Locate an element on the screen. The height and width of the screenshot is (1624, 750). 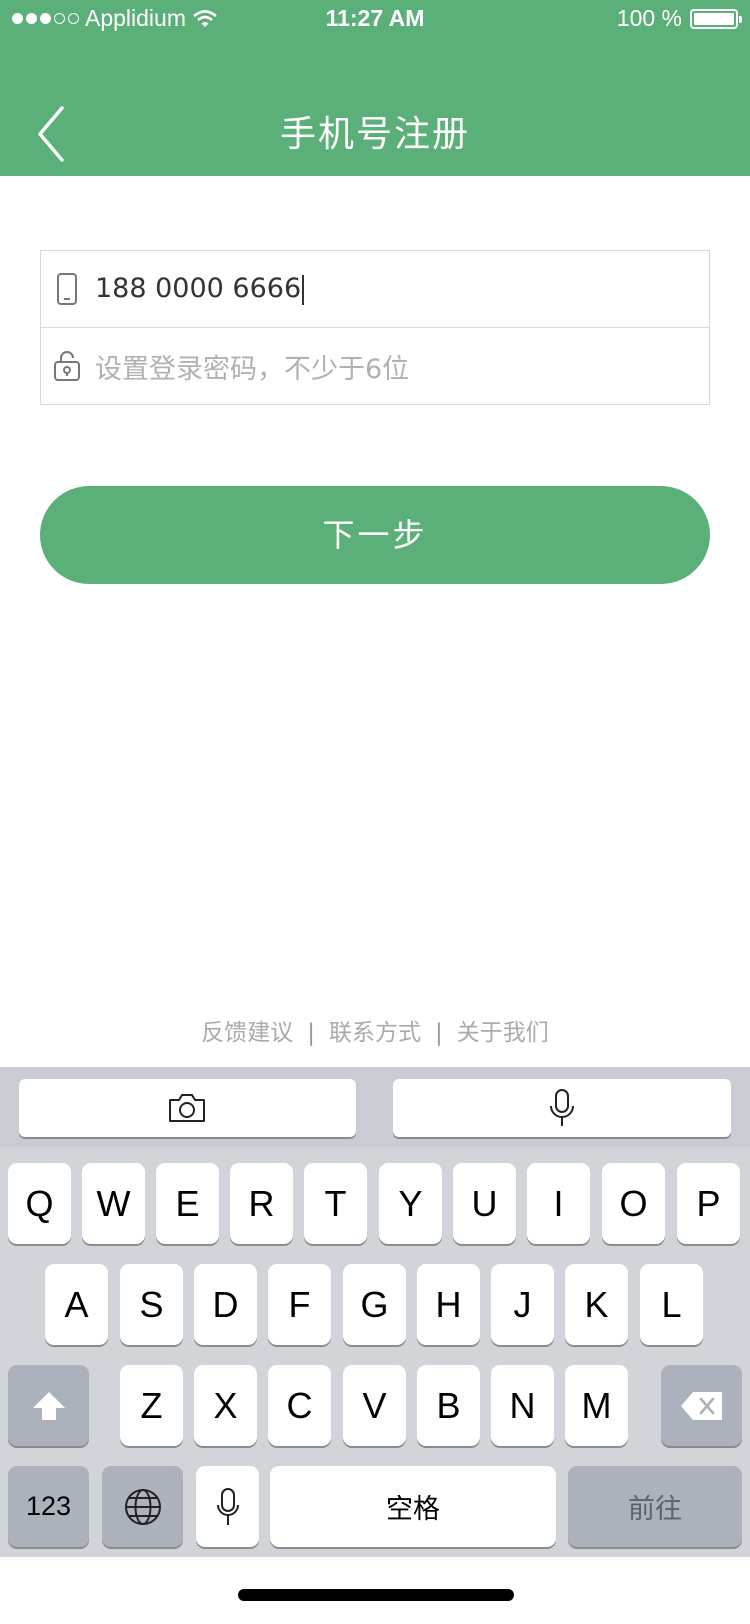
key-a: A is located at coordinates (76, 1304).